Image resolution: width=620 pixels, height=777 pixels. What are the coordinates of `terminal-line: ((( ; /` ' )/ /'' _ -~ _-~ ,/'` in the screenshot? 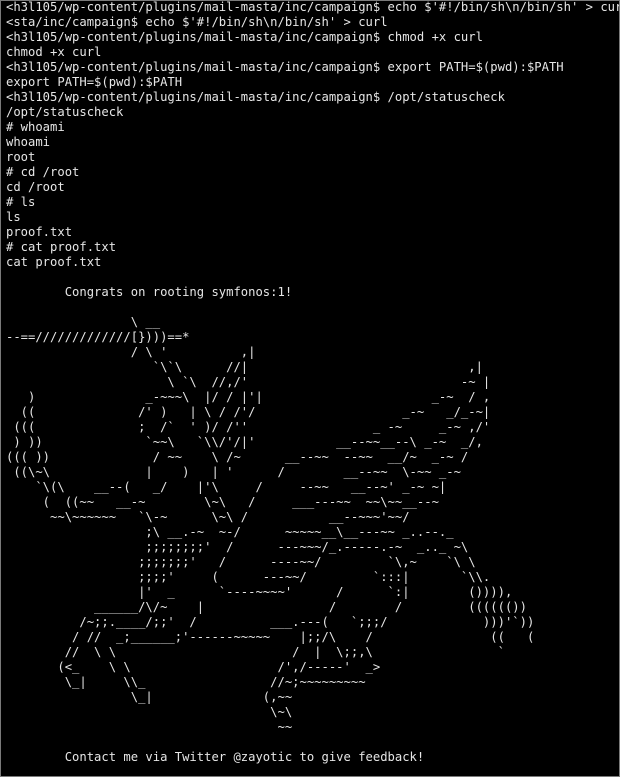 It's located at (248, 427).